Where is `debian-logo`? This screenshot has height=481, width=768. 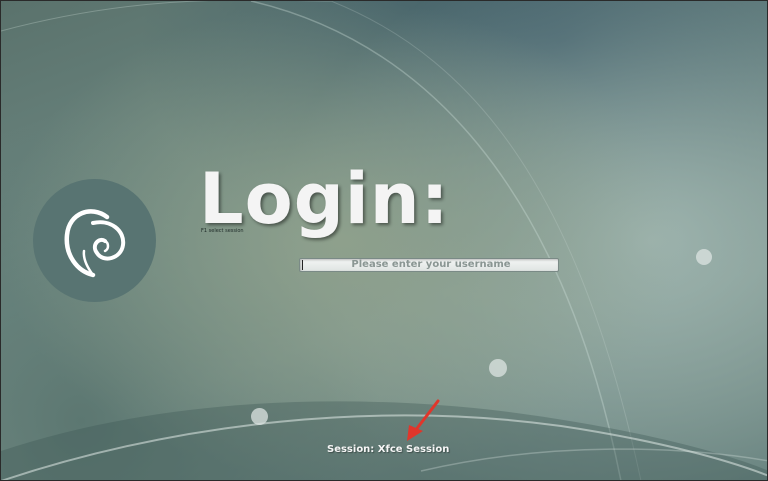
debian-logo is located at coordinates (94, 240).